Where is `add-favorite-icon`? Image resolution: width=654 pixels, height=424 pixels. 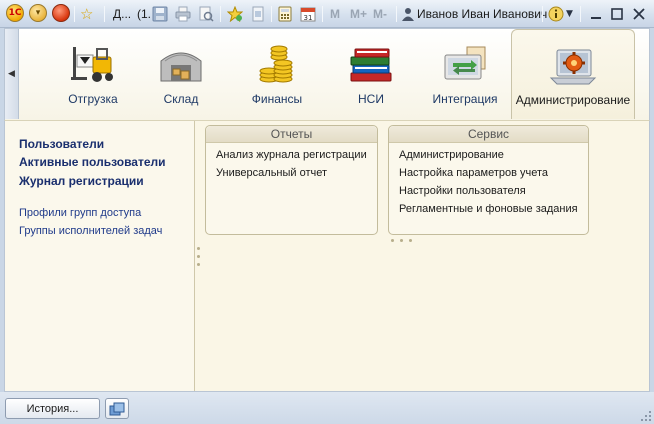 add-favorite-icon is located at coordinates (235, 13).